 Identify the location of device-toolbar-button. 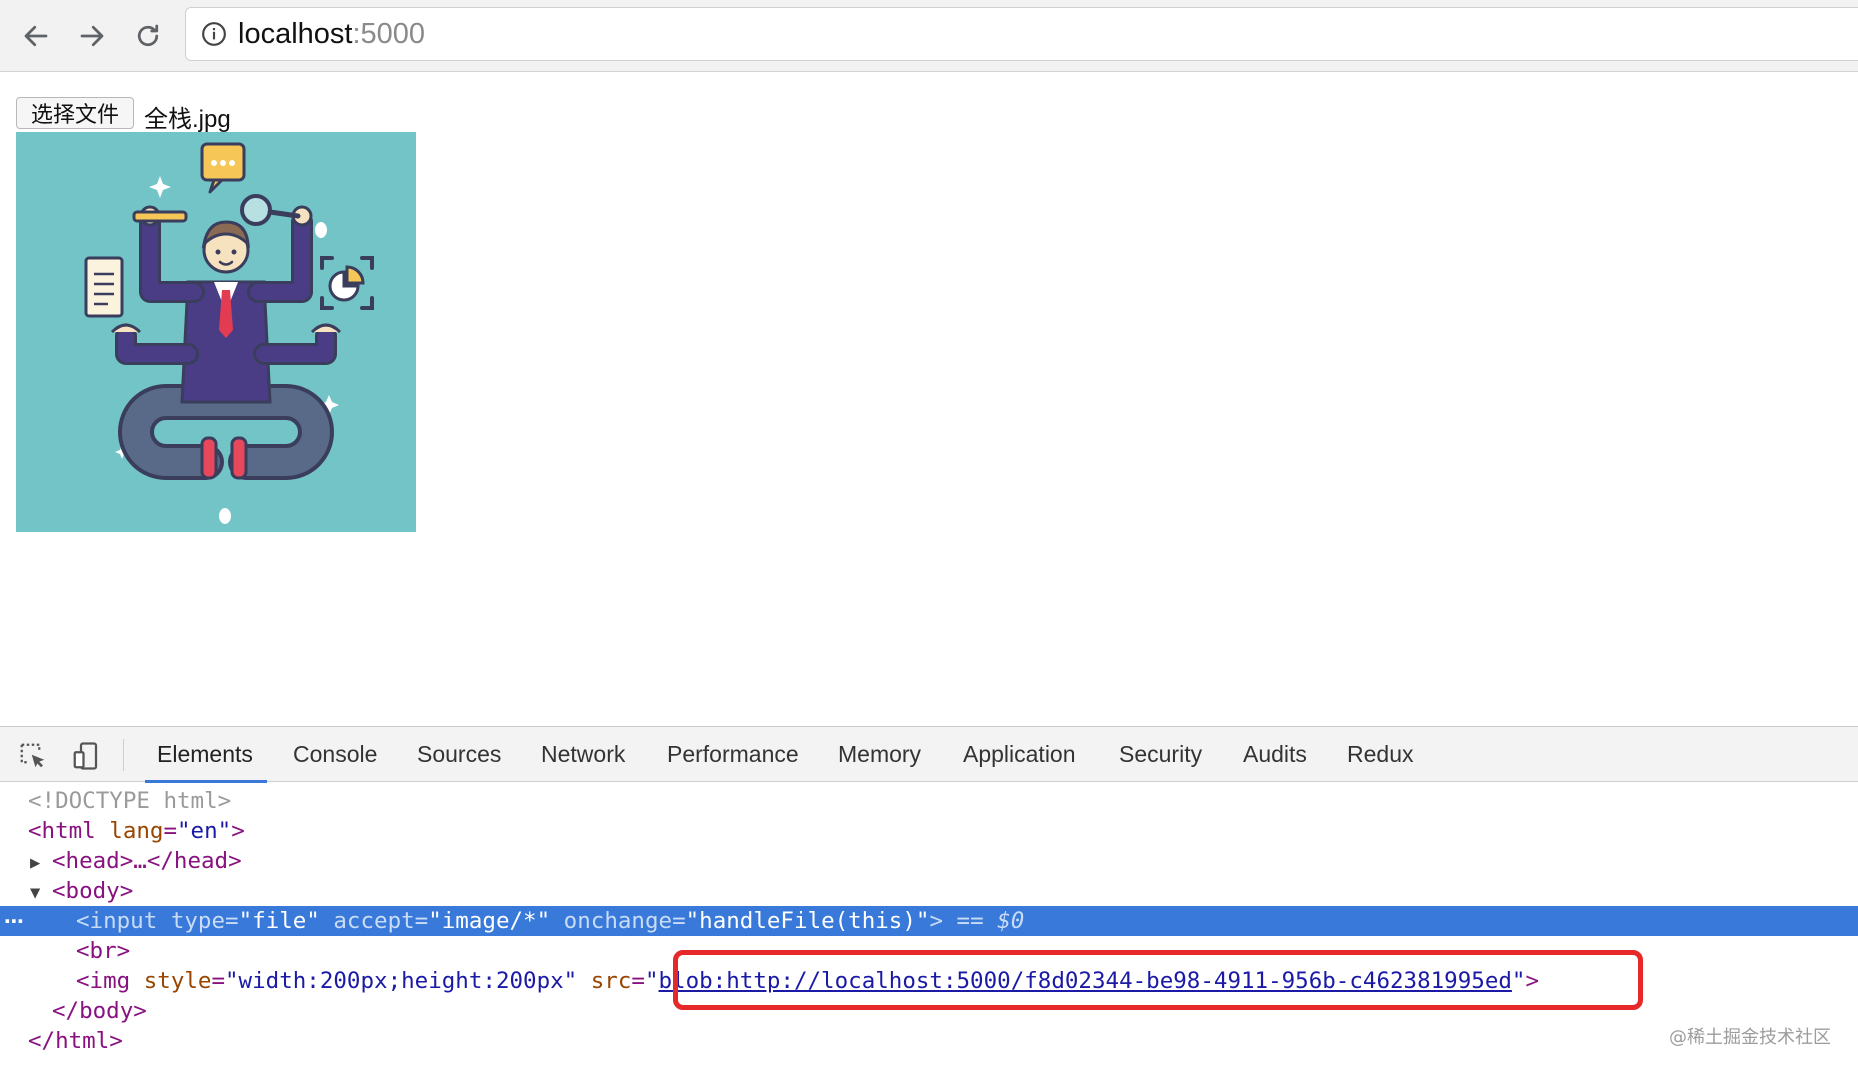
(86, 756).